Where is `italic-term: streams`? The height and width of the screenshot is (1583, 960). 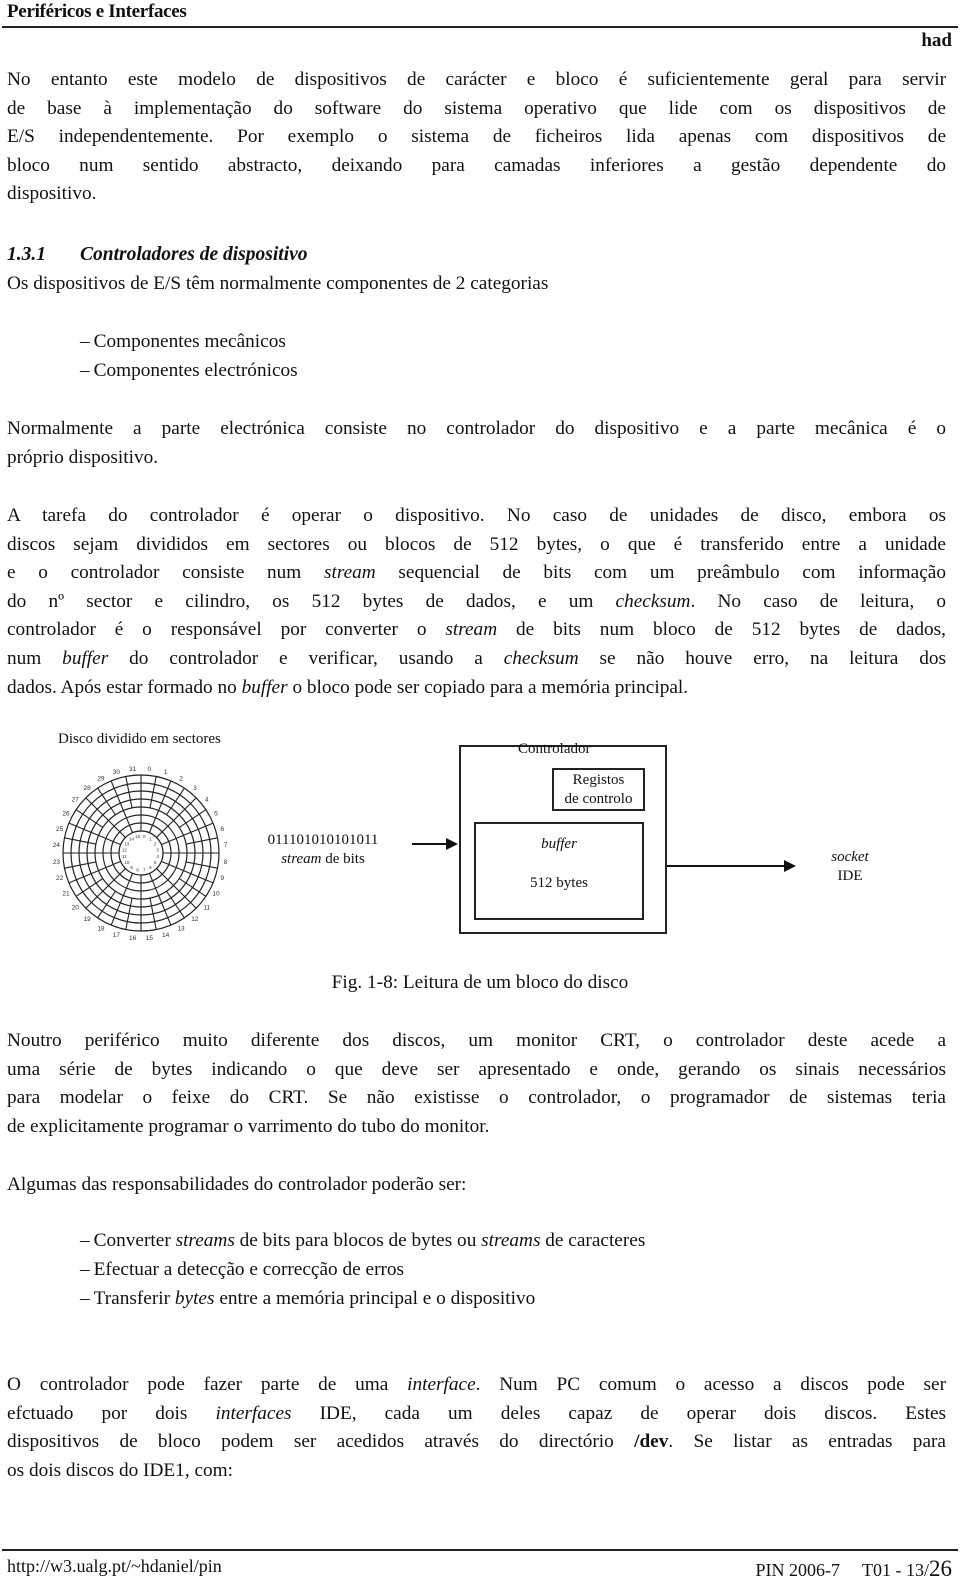
italic-term: streams is located at coordinates (511, 1240).